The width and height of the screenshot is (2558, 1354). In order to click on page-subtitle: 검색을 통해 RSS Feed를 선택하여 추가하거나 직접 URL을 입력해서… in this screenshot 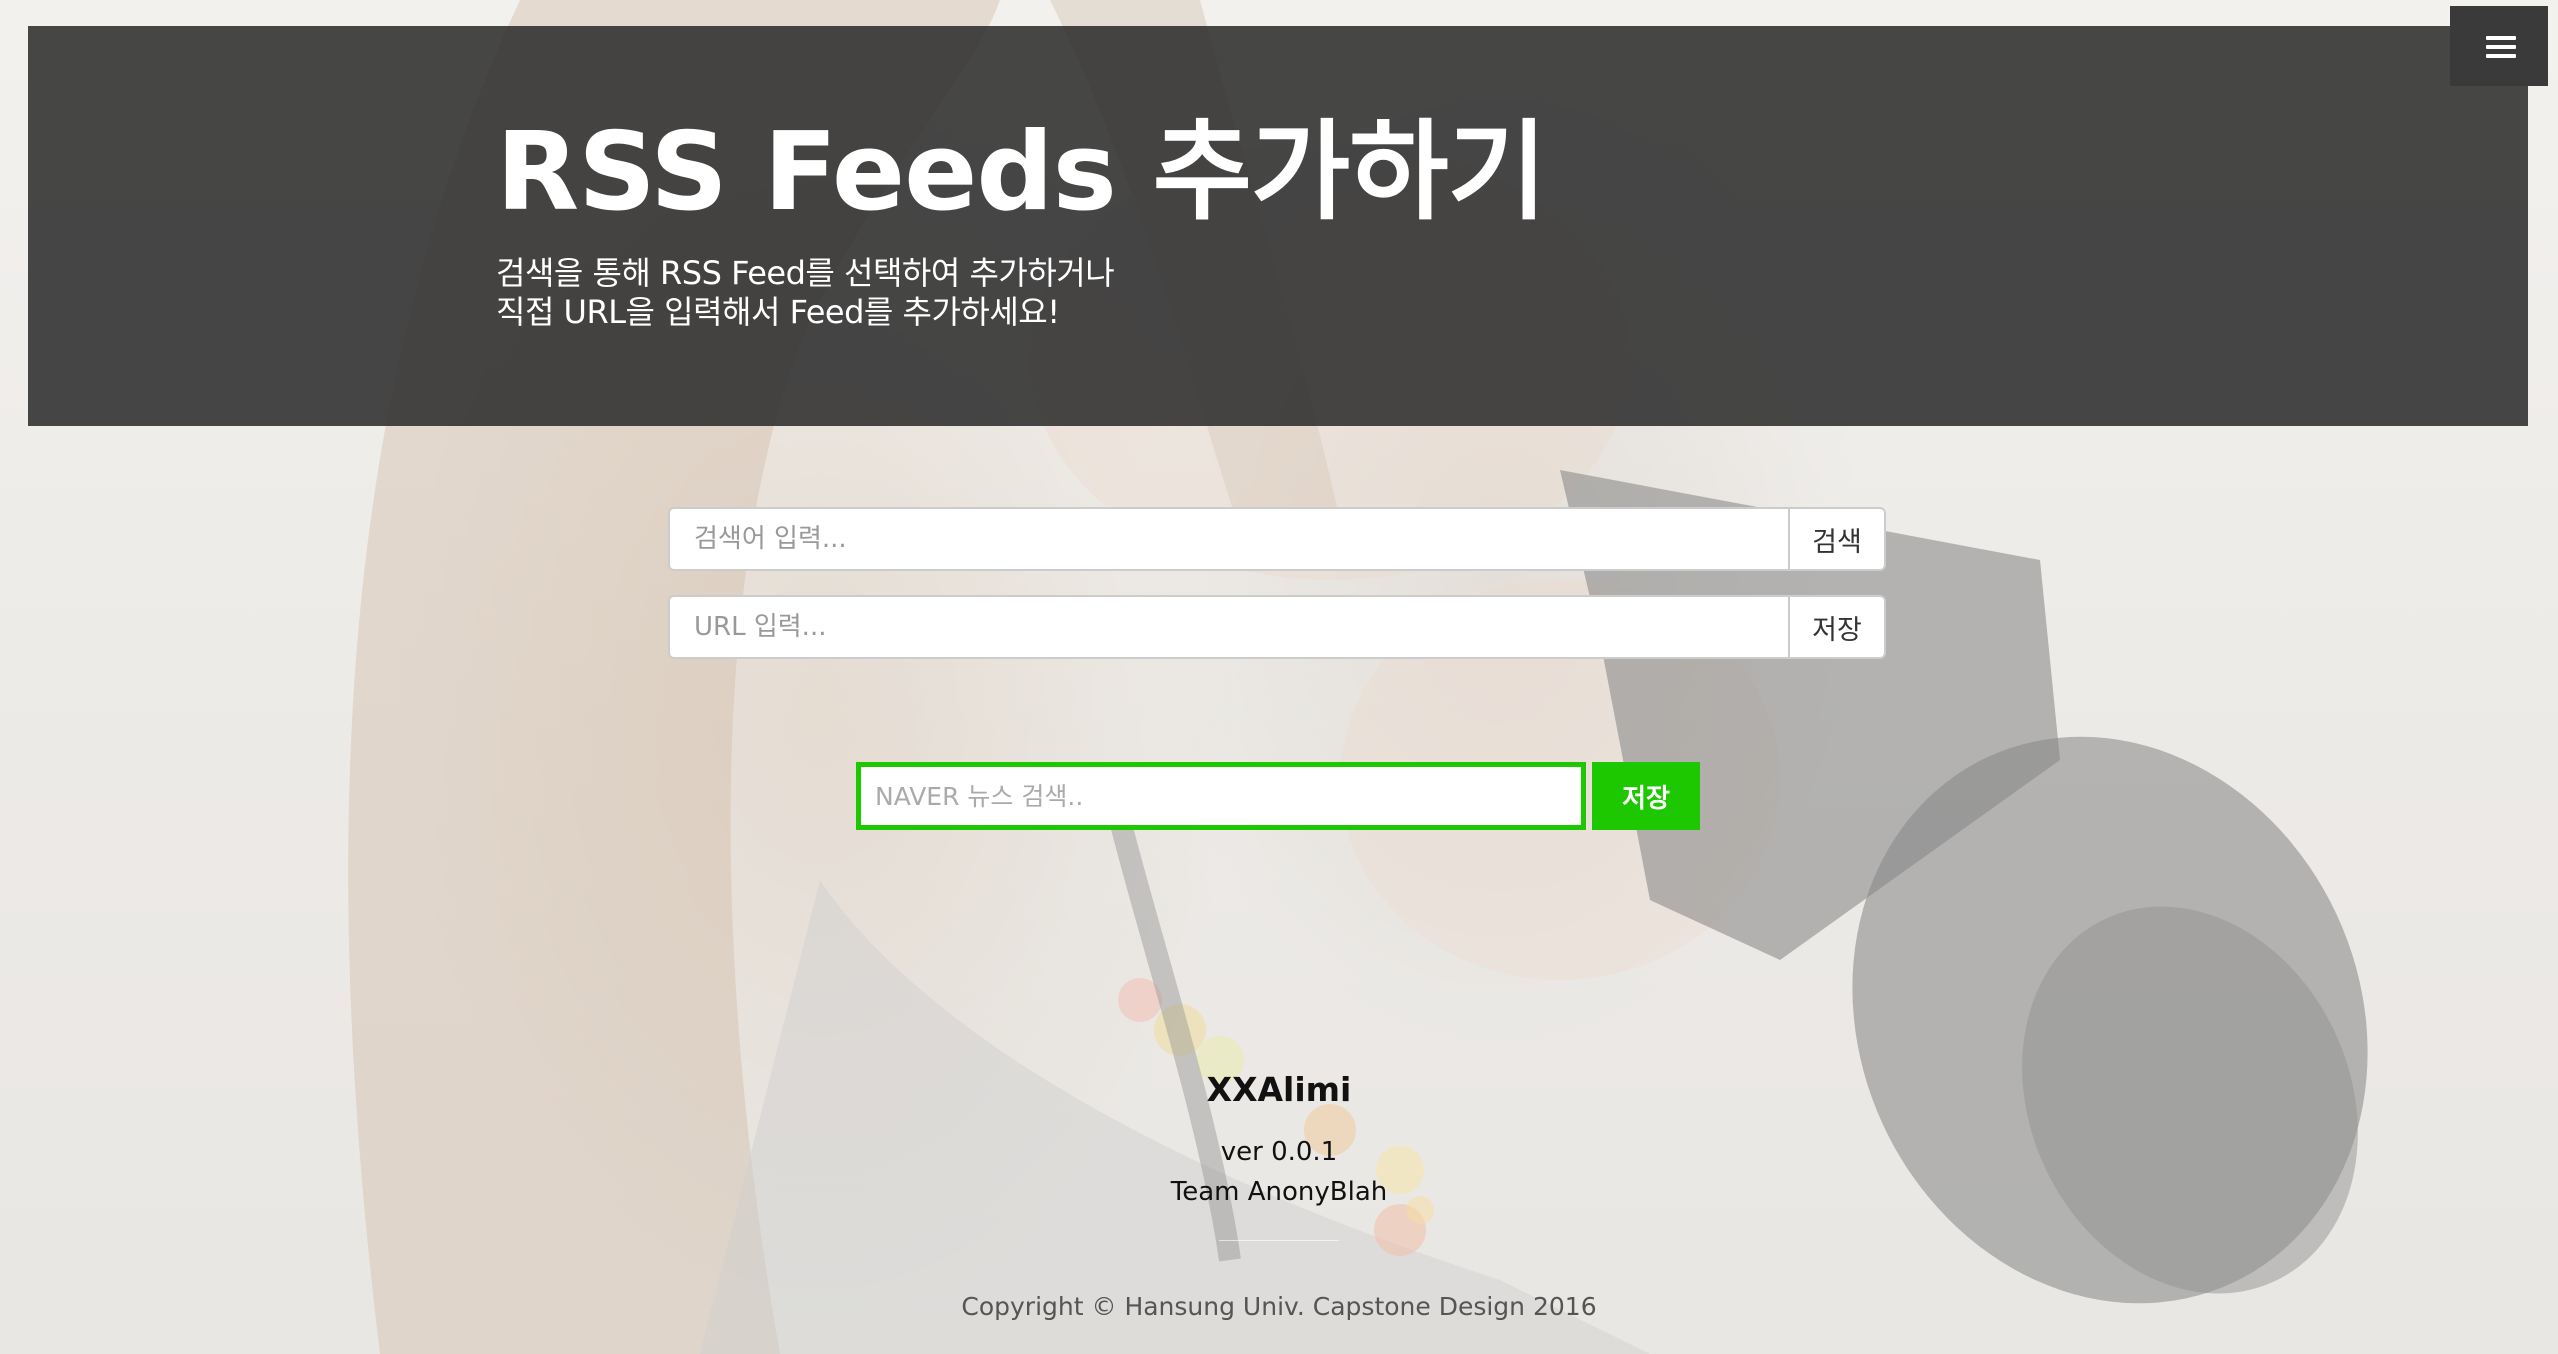, I will do `click(805, 293)`.